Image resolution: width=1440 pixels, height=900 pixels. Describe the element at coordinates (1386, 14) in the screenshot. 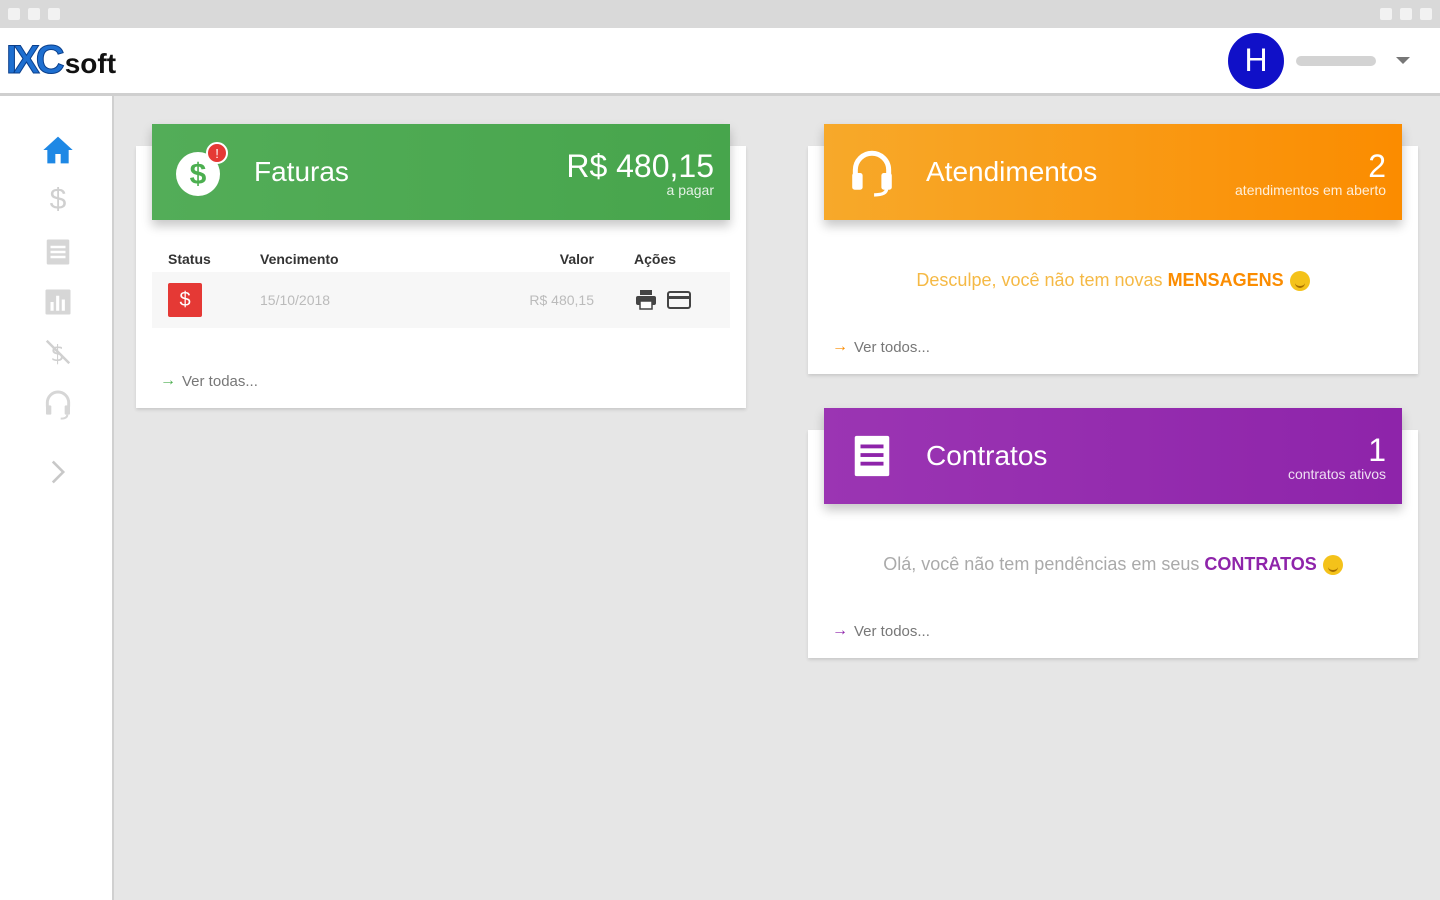

I see `mute-icon` at that location.